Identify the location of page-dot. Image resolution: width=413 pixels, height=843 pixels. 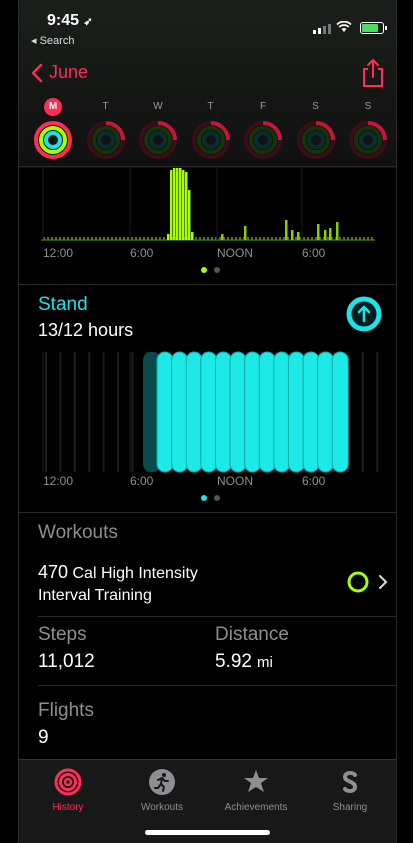
(217, 270).